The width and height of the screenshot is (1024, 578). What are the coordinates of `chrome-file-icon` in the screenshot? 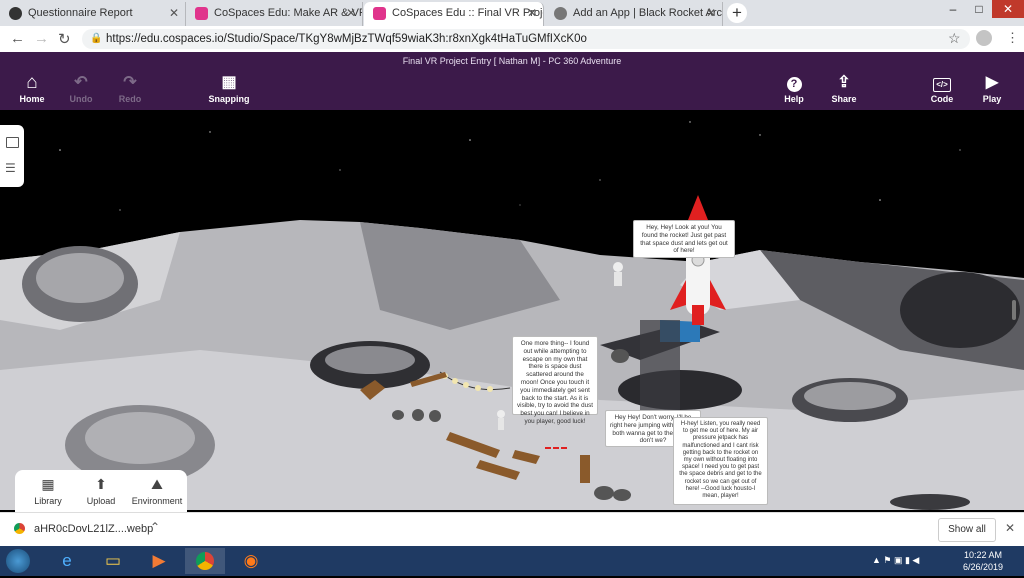 It's located at (19, 528).